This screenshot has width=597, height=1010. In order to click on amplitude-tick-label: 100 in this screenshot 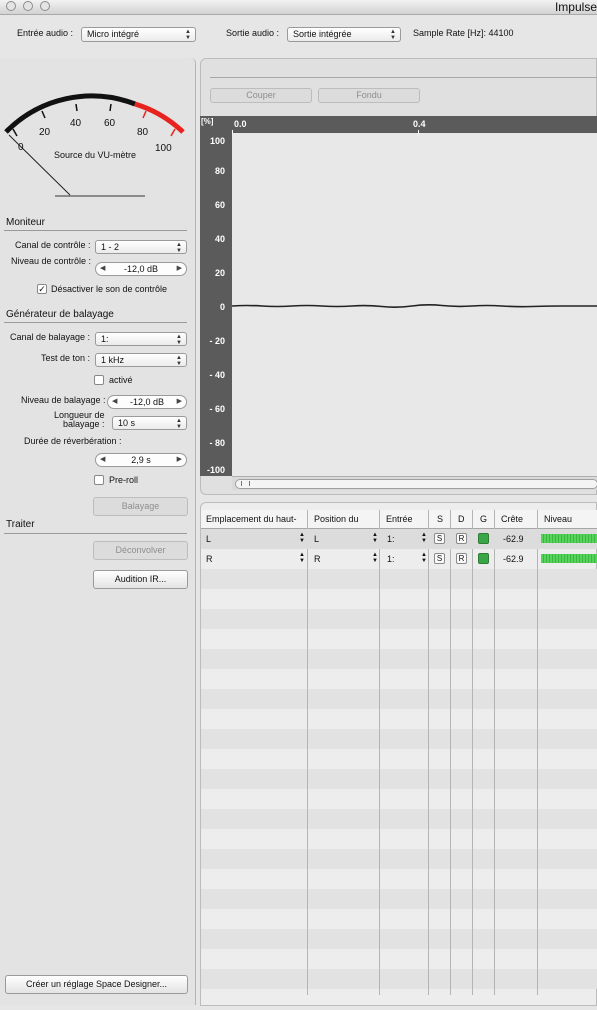, I will do `click(217, 141)`.